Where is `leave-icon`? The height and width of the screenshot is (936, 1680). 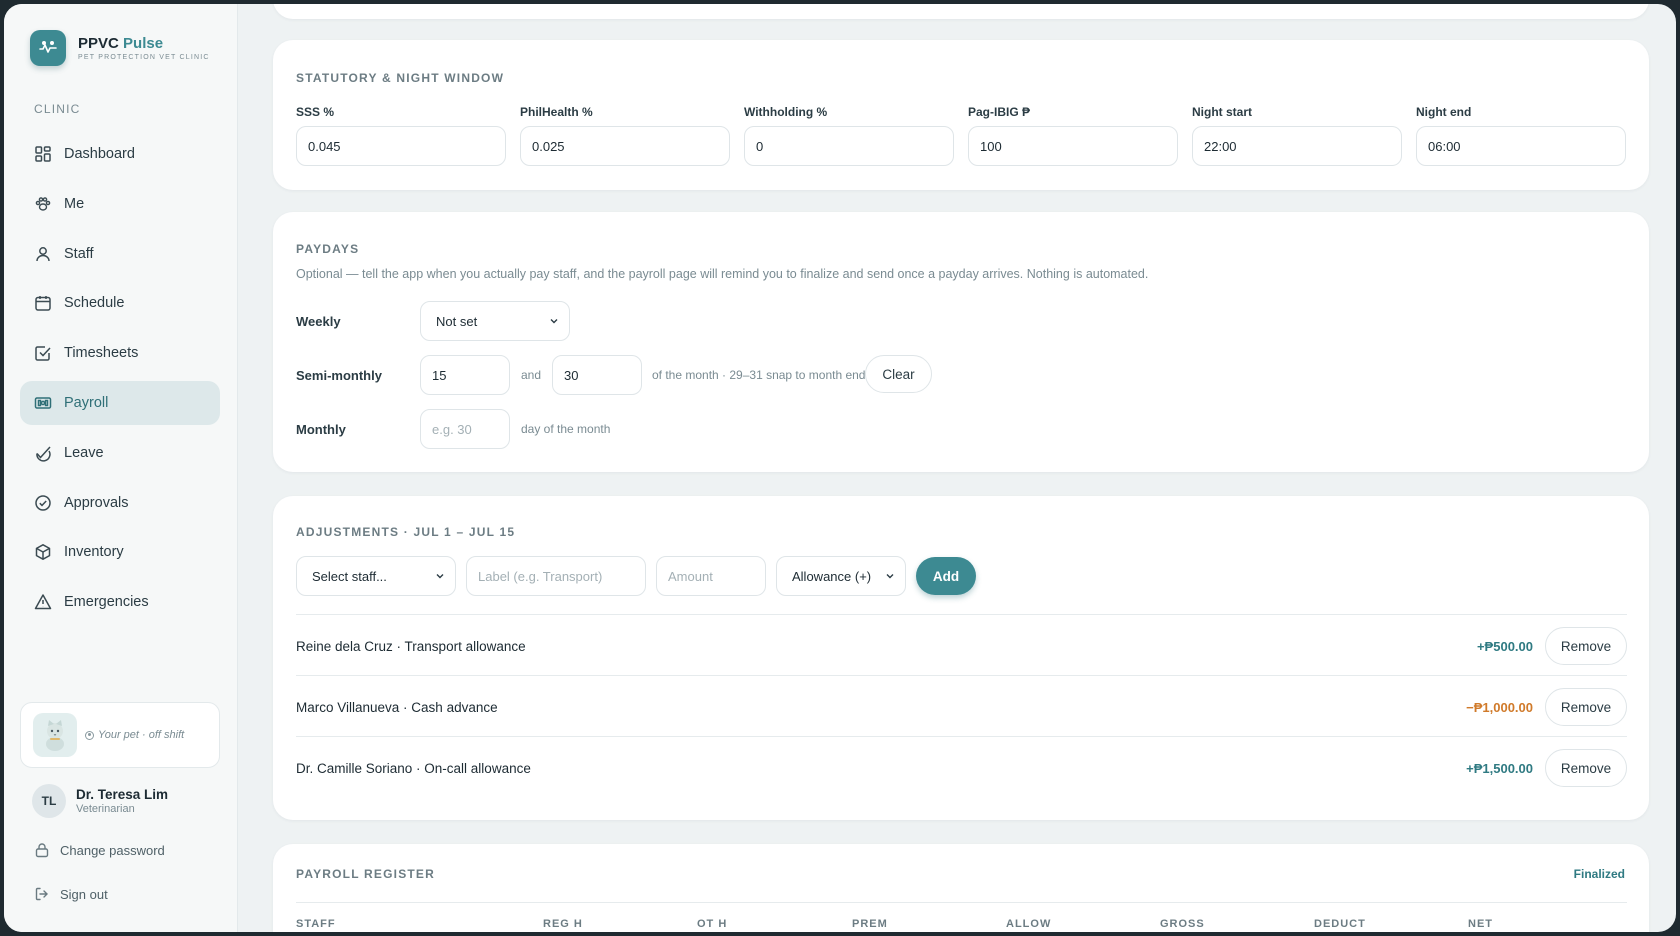
leave-icon is located at coordinates (43, 454).